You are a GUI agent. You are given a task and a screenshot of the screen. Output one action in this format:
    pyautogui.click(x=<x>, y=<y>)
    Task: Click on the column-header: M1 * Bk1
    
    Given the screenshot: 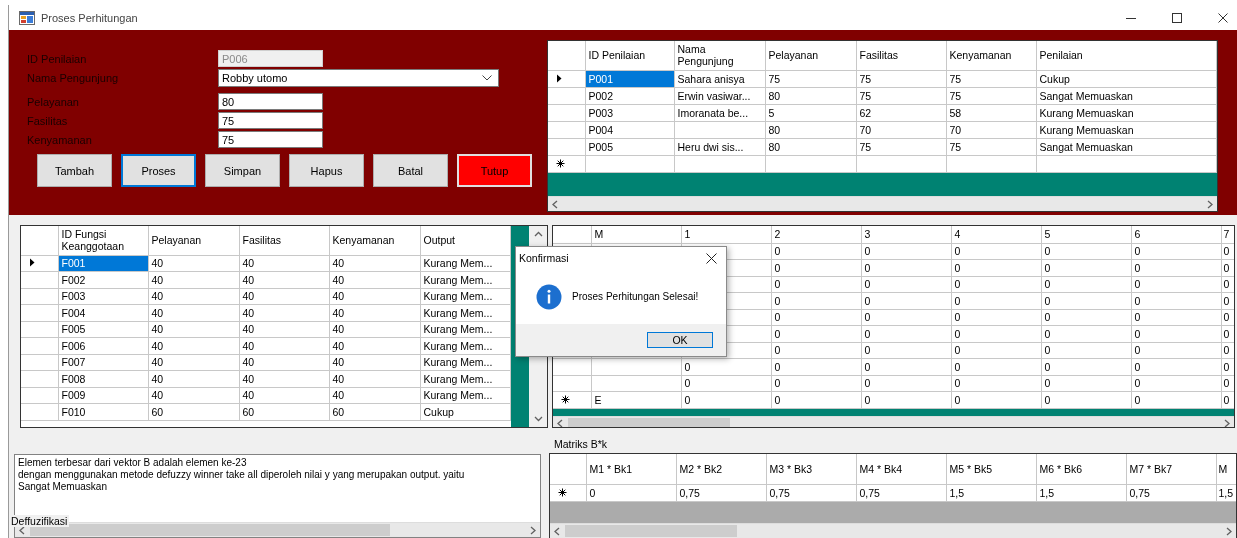 What is the action you would take?
    pyautogui.click(x=631, y=469)
    